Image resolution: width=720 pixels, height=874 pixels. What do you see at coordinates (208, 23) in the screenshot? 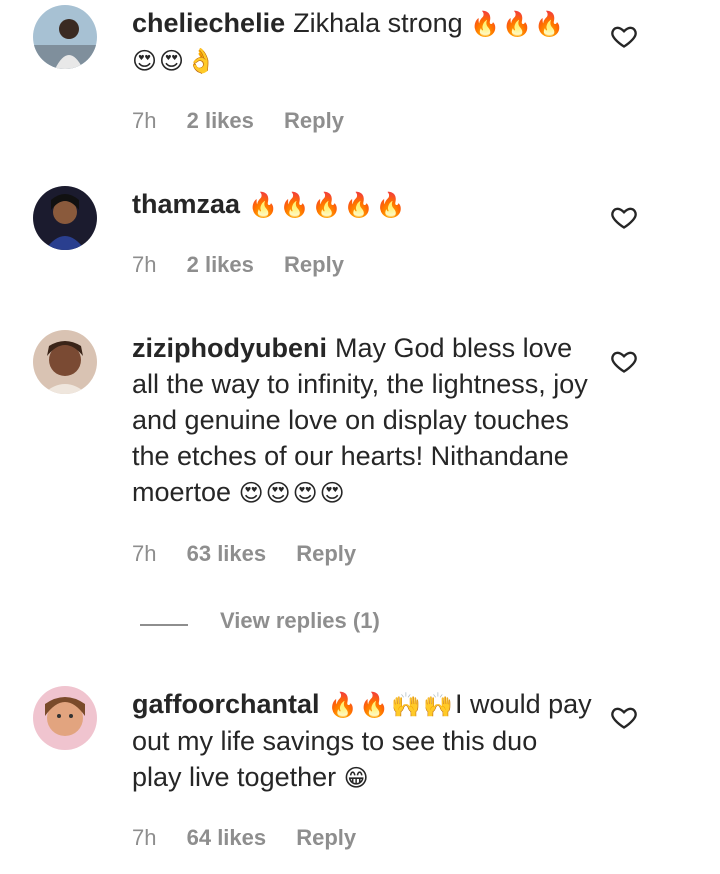
I see `username: cheliechelie` at bounding box center [208, 23].